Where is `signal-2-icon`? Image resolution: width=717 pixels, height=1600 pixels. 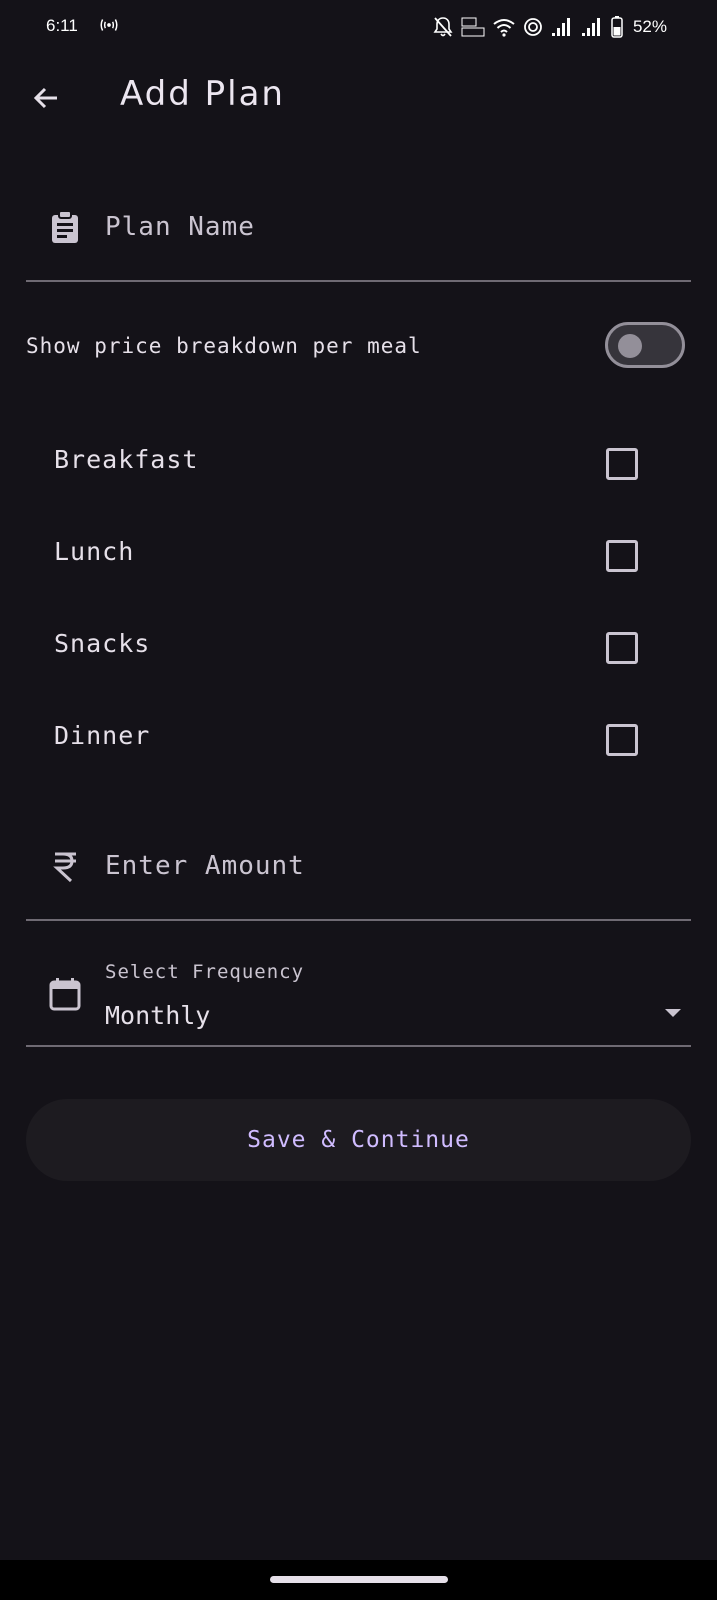 signal-2-icon is located at coordinates (590, 27).